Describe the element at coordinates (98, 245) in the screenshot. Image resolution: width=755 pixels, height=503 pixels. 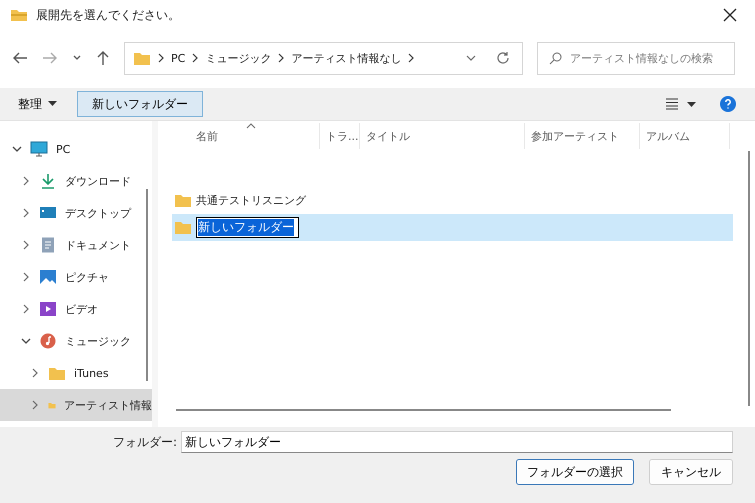
I see `tree-item-label: ドキュメント` at that location.